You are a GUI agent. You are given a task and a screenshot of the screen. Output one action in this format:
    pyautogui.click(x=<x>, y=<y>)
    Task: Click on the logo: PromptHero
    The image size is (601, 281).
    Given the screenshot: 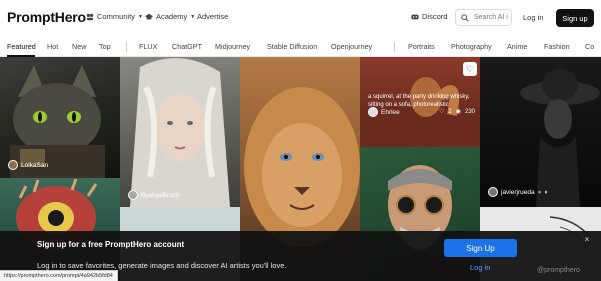 What is the action you would take?
    pyautogui.click(x=46, y=17)
    